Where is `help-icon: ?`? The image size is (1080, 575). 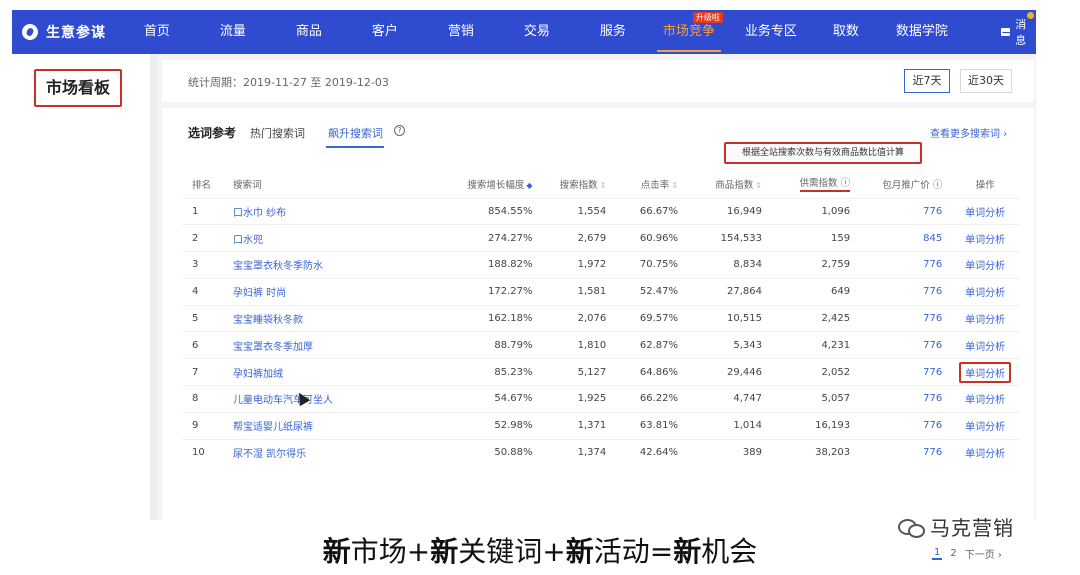 help-icon: ? is located at coordinates (399, 130).